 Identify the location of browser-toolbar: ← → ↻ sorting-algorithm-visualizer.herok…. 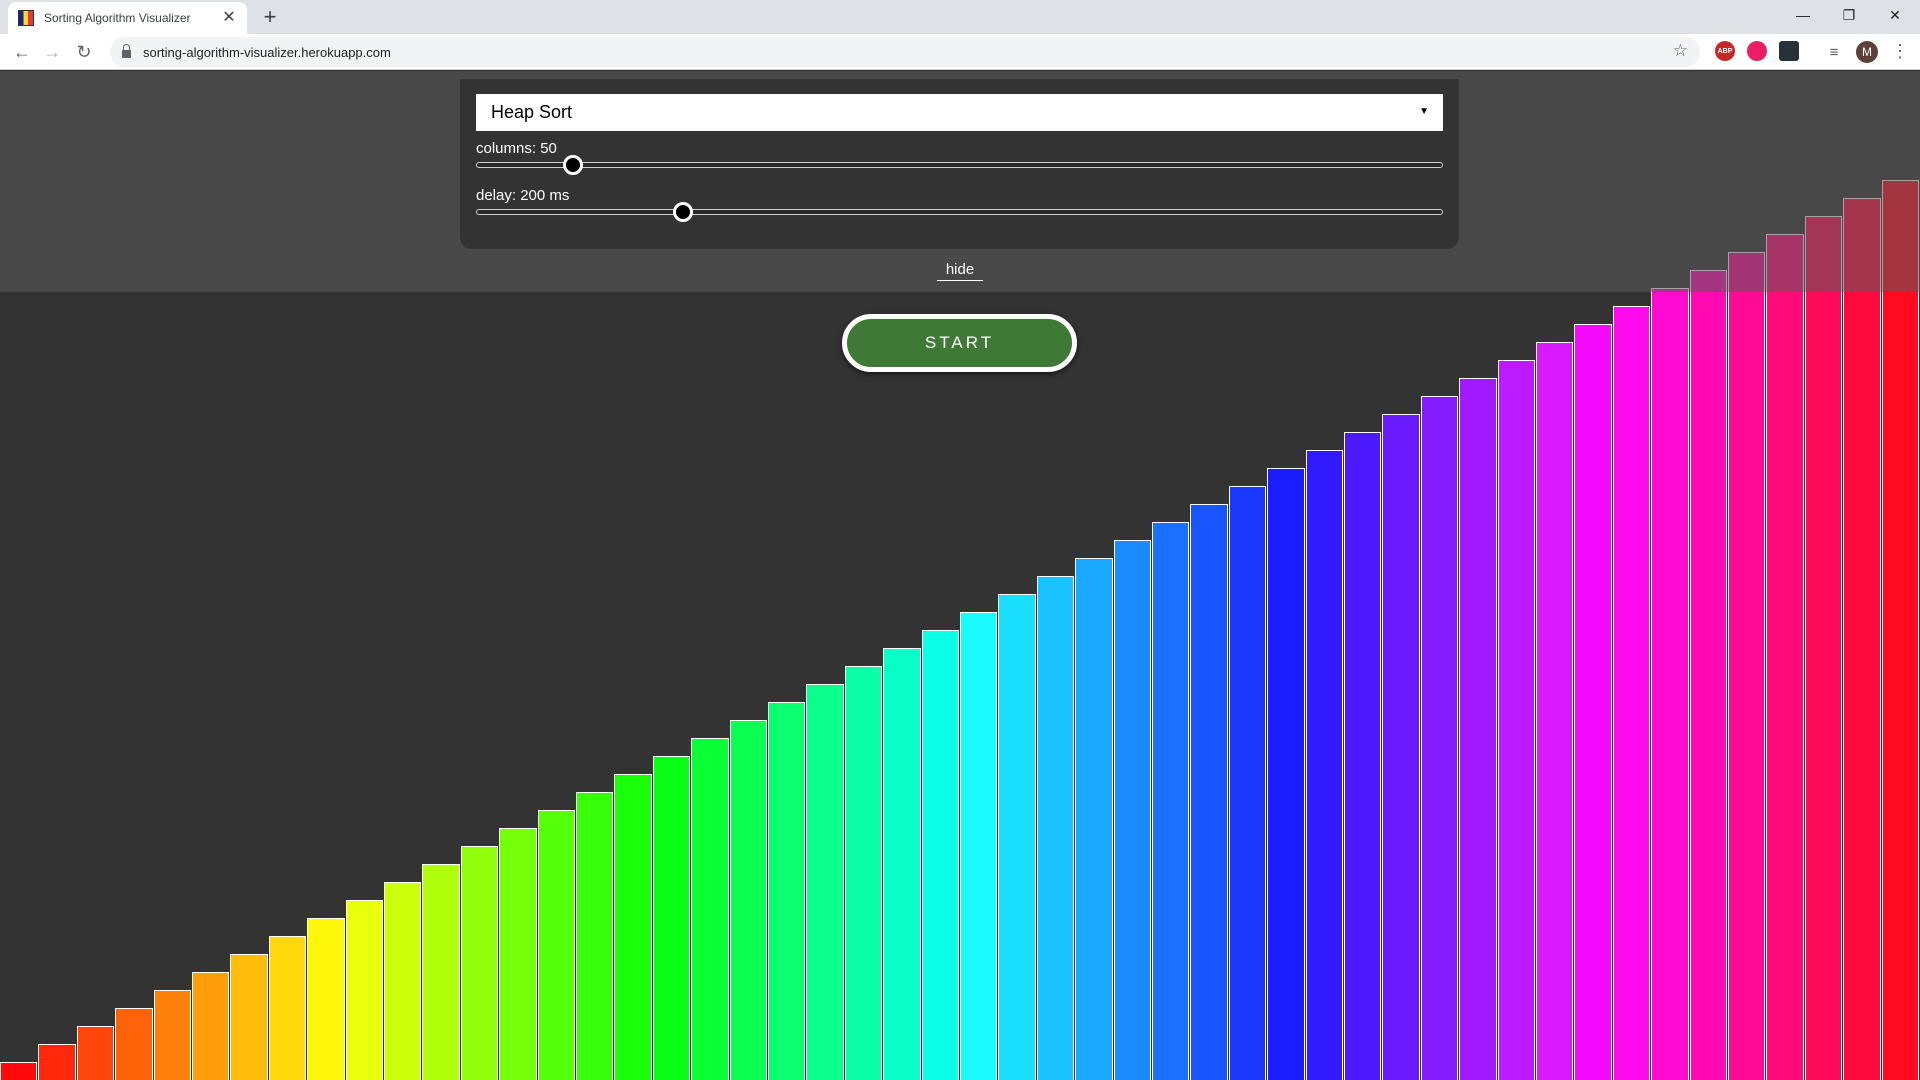
(960, 52).